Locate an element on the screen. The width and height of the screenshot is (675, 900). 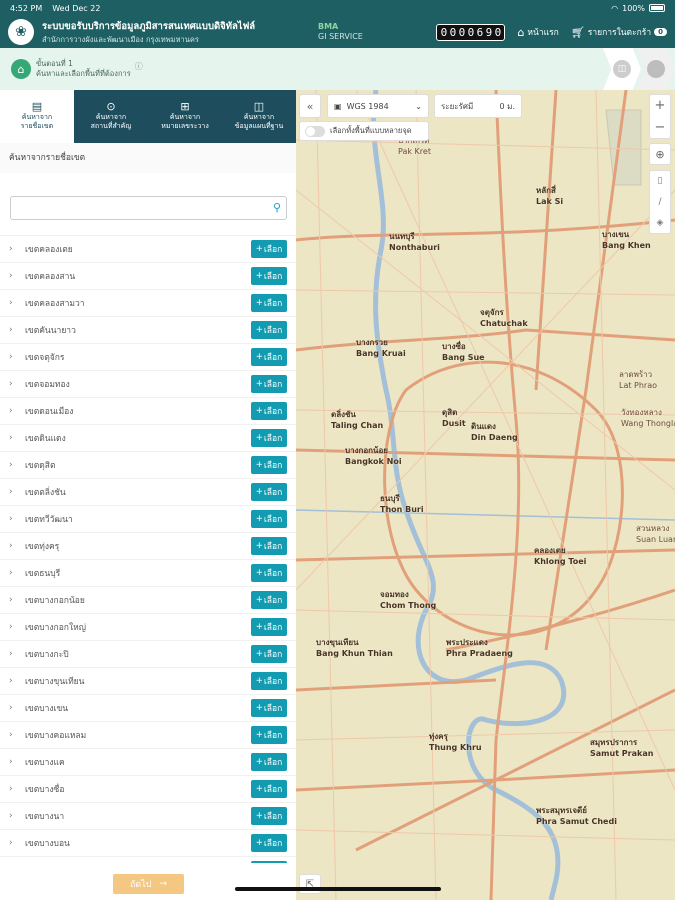
district-row: › เขตดอนเมือง + เลือก is located at coordinates (148, 410).